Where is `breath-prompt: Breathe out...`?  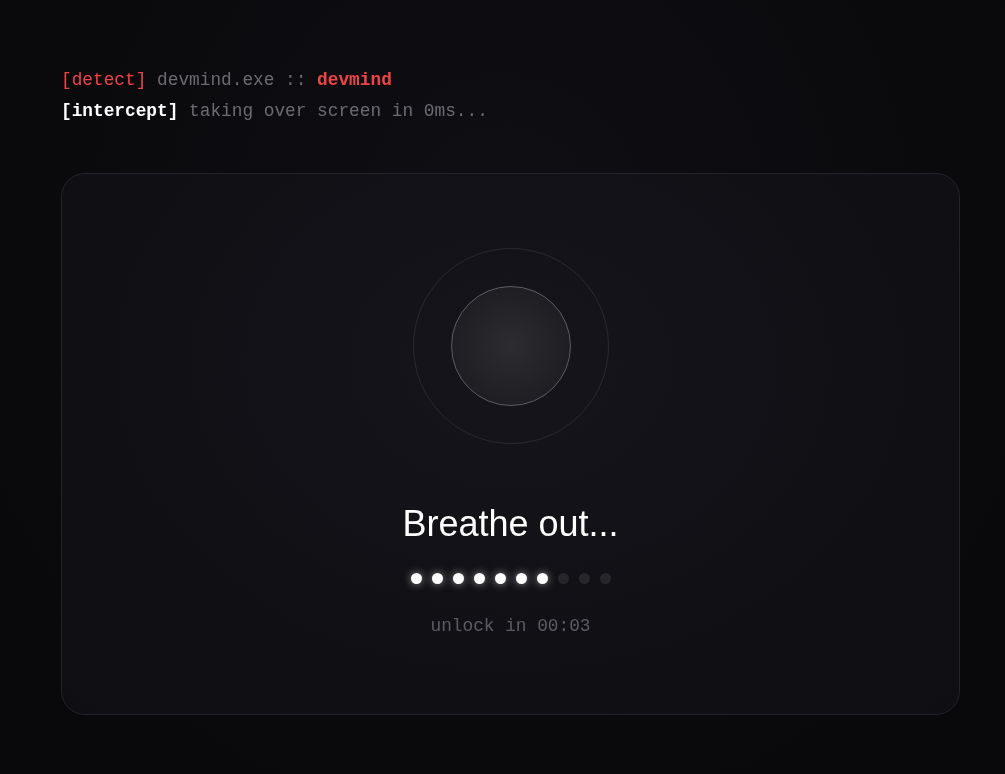
breath-prompt: Breathe out... is located at coordinates (510, 524).